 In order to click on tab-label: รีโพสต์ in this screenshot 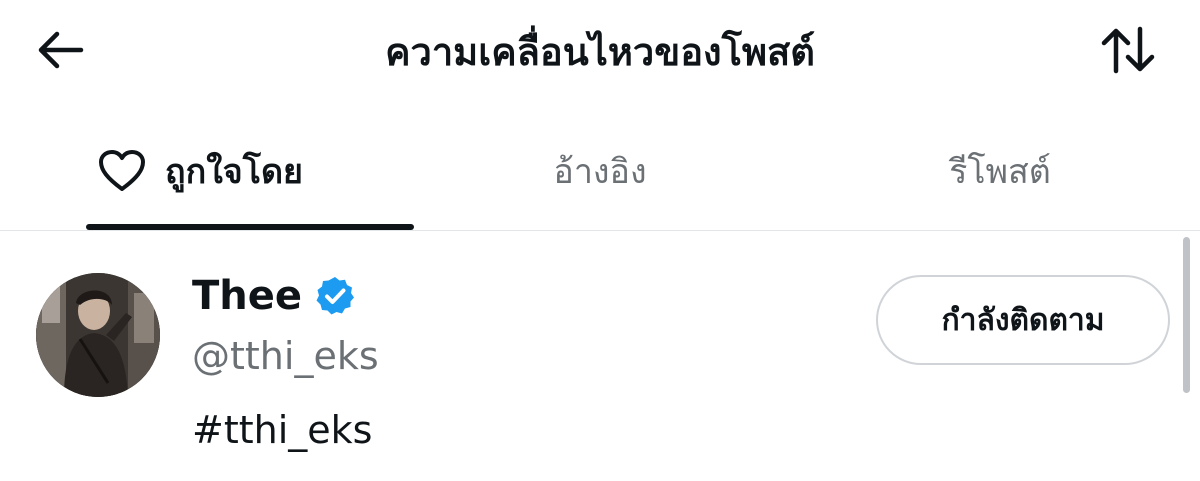, I will do `click(1000, 172)`.